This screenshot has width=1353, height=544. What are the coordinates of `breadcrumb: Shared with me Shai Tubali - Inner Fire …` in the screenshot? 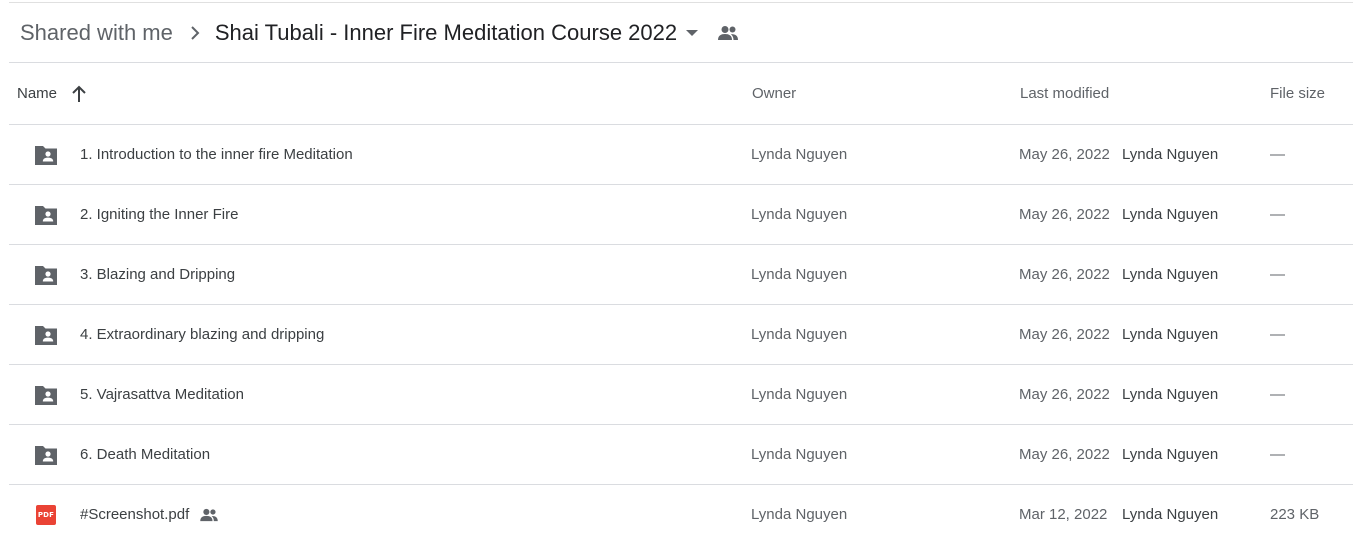 It's located at (681, 32).